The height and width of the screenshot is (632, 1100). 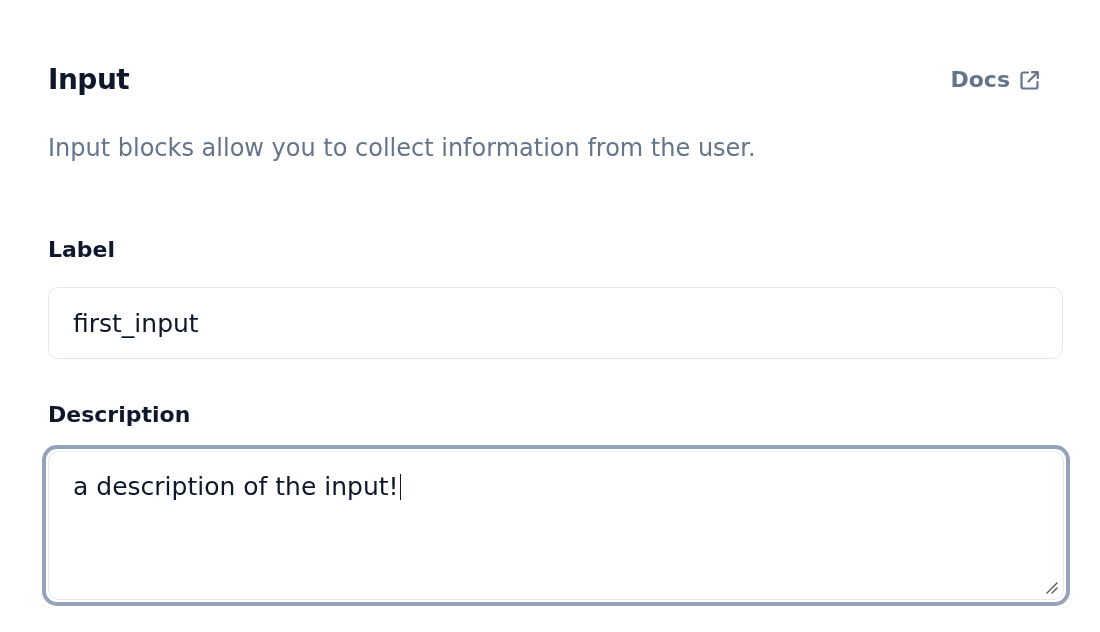 What do you see at coordinates (1052, 588) in the screenshot?
I see `resize-handle-icon` at bounding box center [1052, 588].